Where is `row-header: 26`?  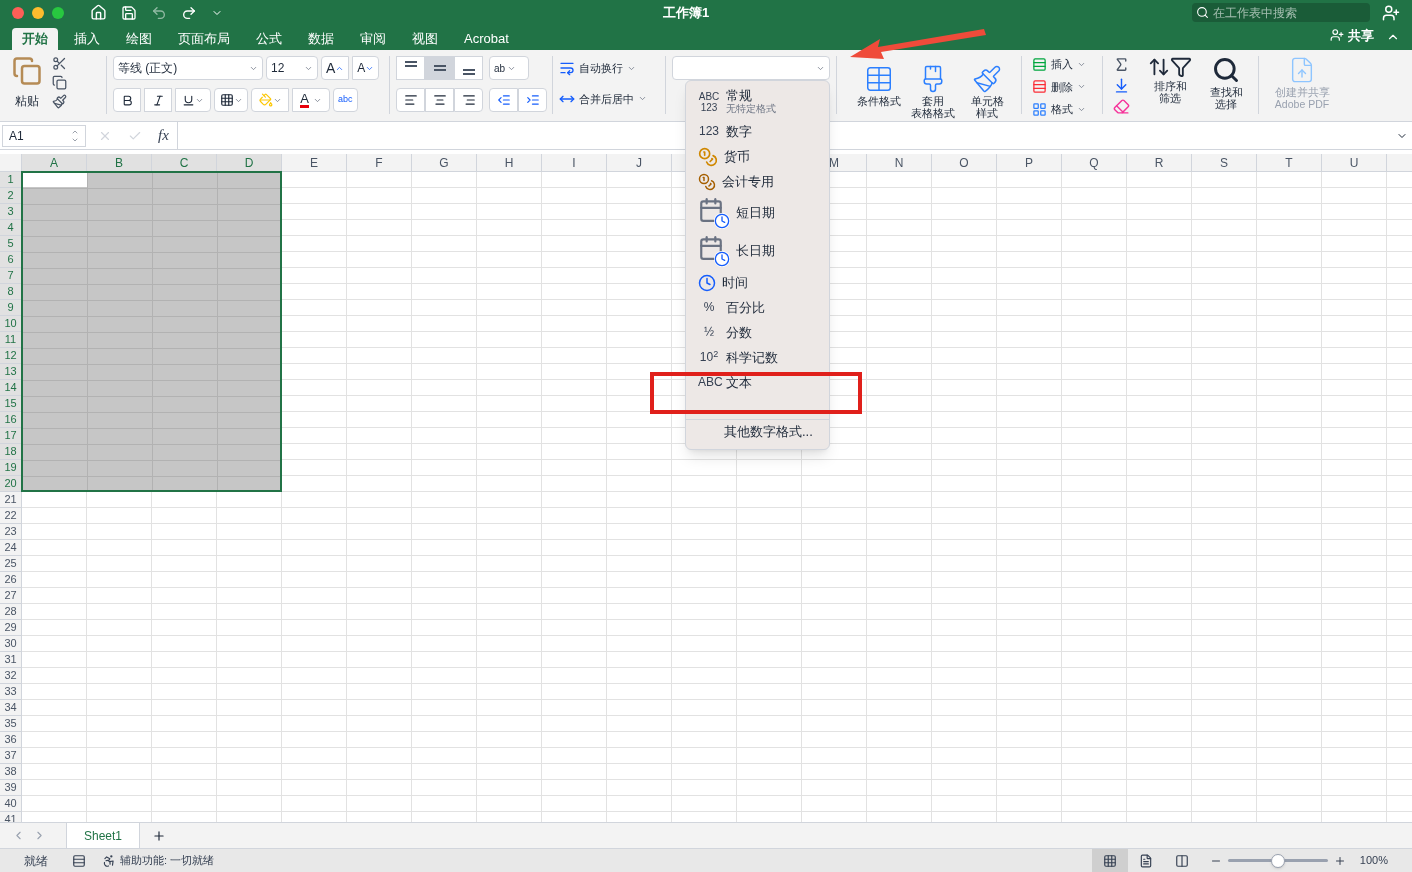
row-header: 26 is located at coordinates (11, 580).